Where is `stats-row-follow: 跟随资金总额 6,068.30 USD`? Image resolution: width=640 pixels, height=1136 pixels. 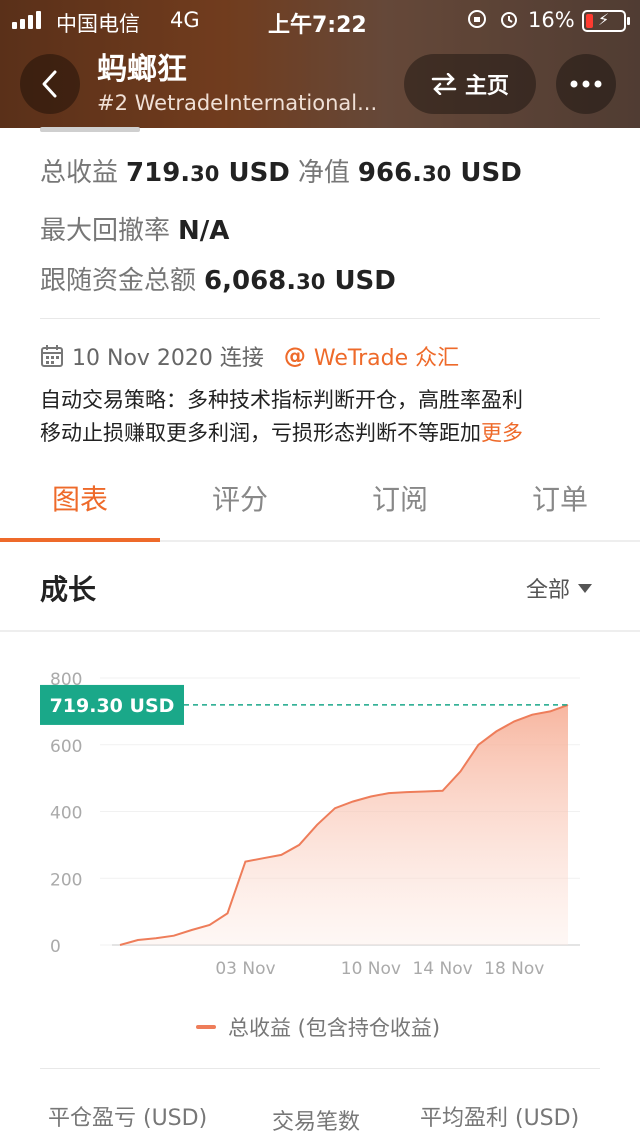
stats-row-follow: 跟随资金总额 6,068.30 USD is located at coordinates (222, 278).